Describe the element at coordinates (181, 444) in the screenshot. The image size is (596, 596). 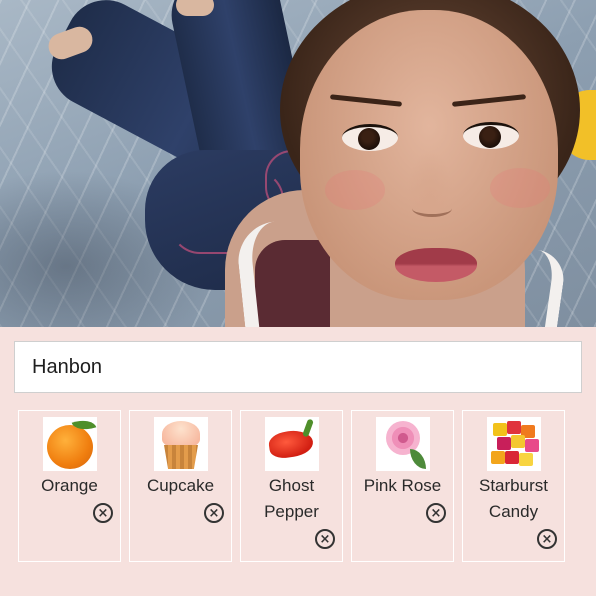
I see `cupcake-thumbnail` at that location.